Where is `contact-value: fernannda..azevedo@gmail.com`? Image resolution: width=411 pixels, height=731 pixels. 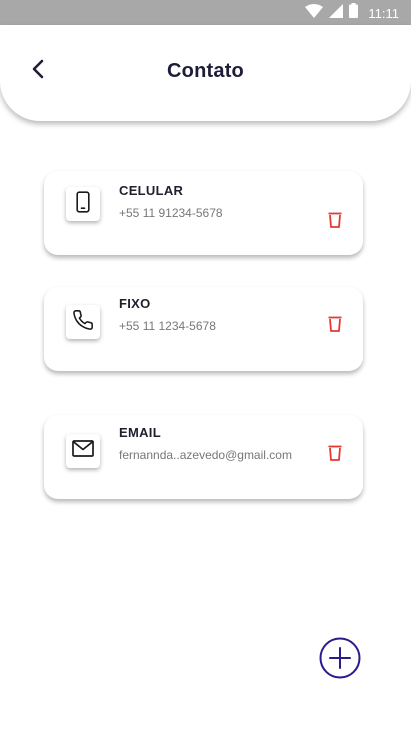 contact-value: fernannda..azevedo@gmail.com is located at coordinates (205, 455).